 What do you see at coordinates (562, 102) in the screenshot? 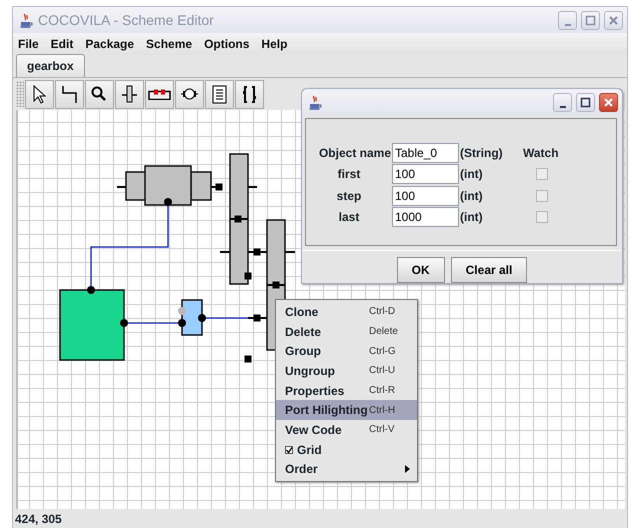
I see `minimize-button` at bounding box center [562, 102].